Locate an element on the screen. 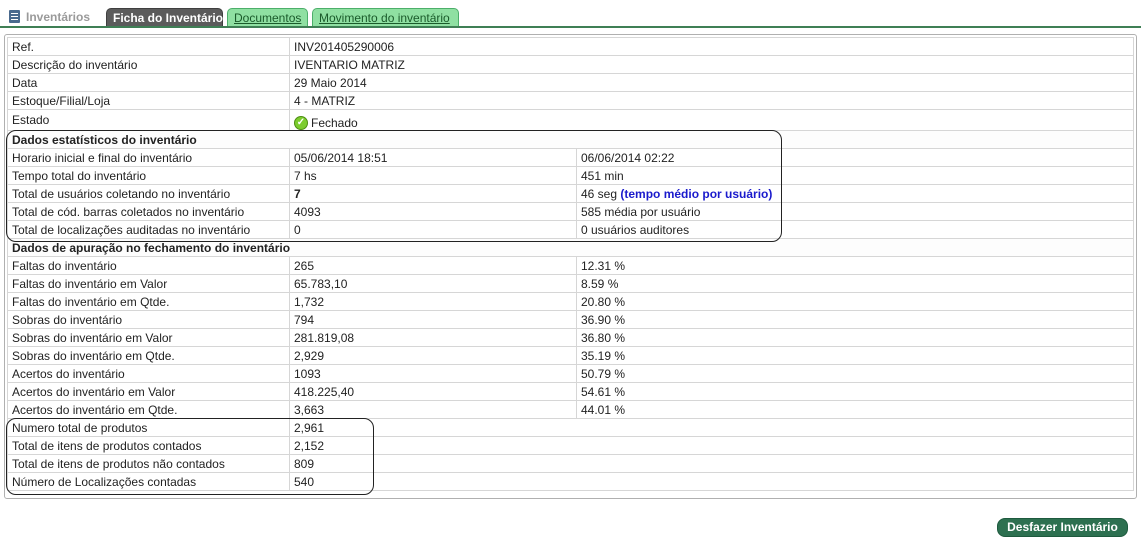 The height and width of the screenshot is (543, 1141). field-label: Data is located at coordinates (148, 82).